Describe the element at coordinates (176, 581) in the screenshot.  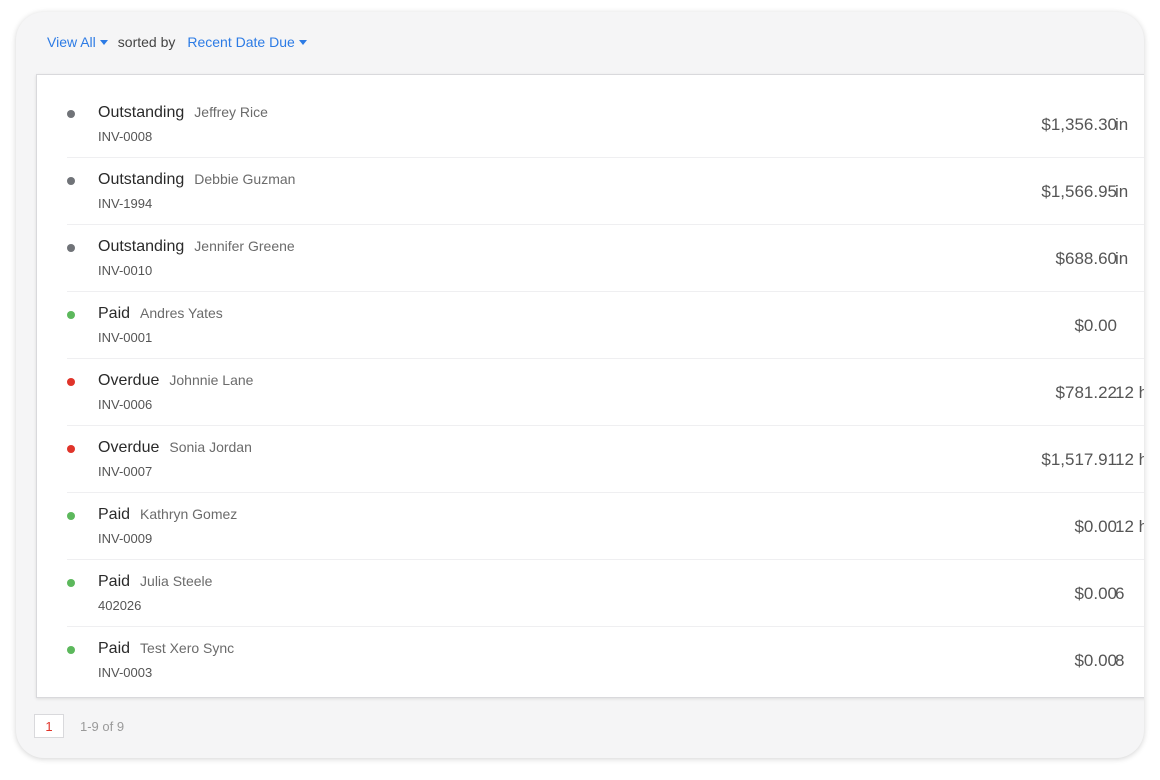
I see `invoice-customer-name: Julia Steele` at that location.